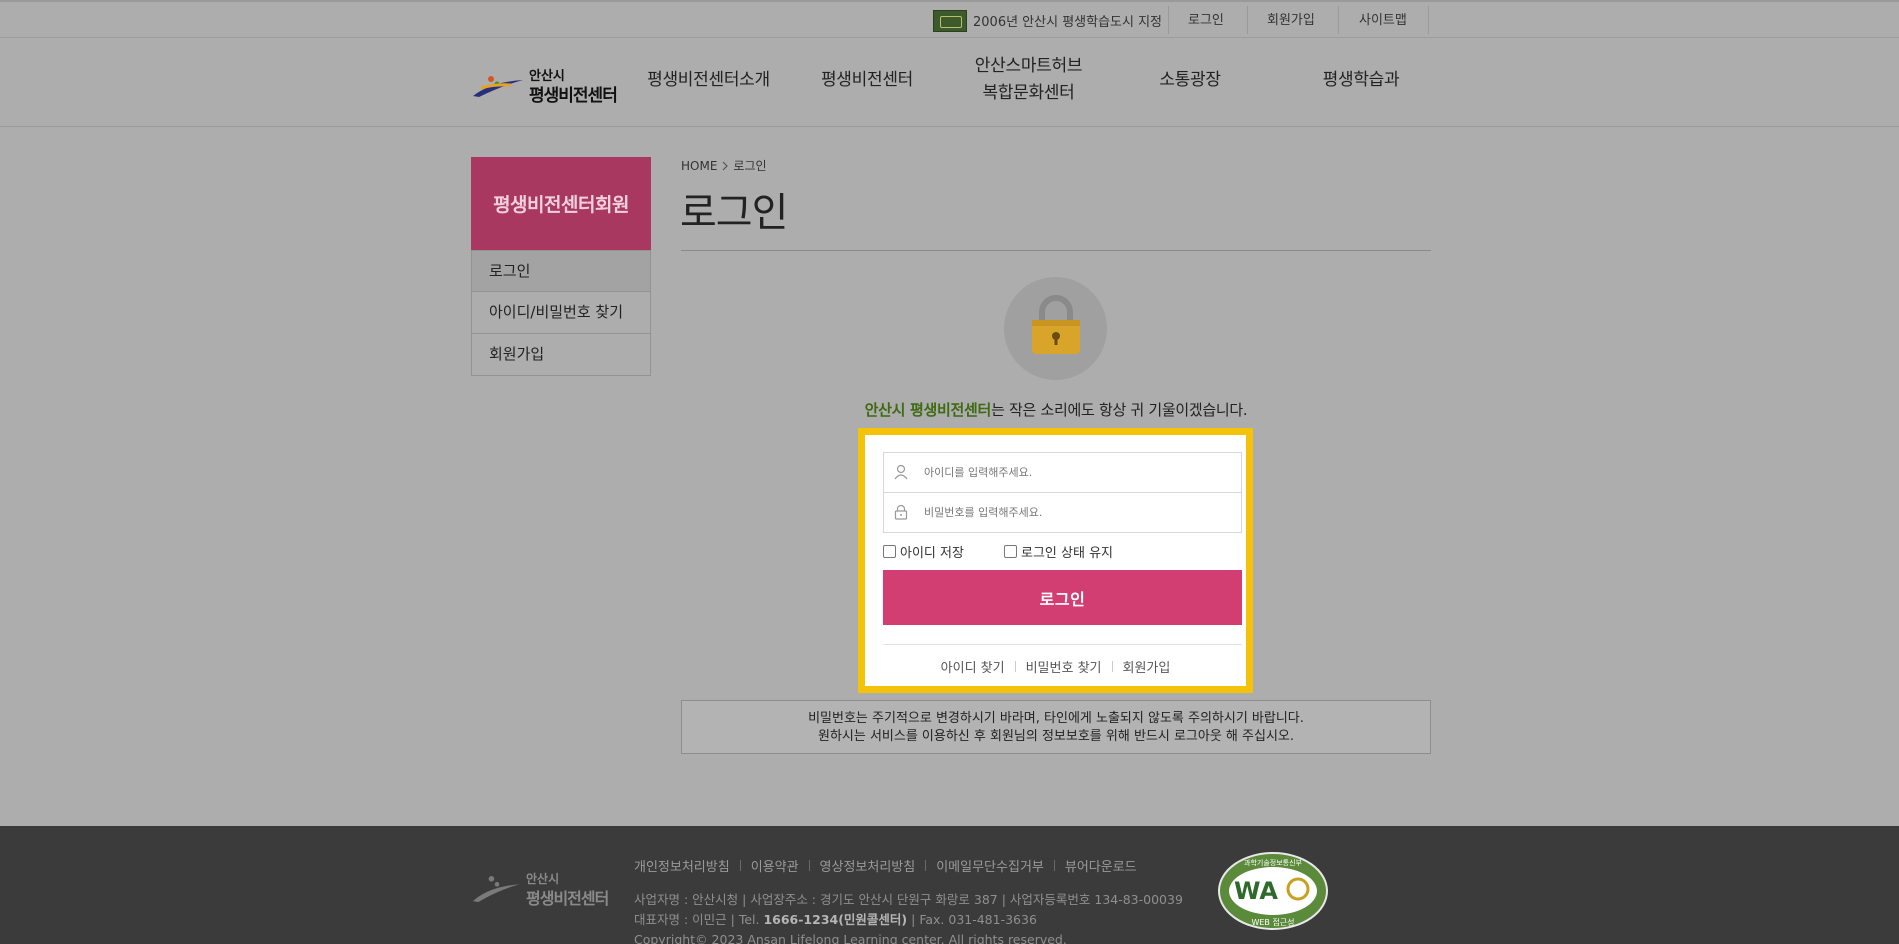  Describe the element at coordinates (699, 919) in the screenshot. I see `footer-rep: 대표자명 : 이민근 | Tel.` at that location.